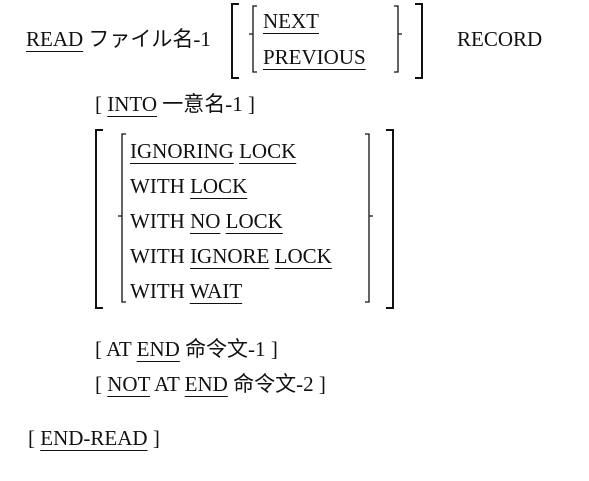 The image size is (589, 481). Describe the element at coordinates (99, 219) in the screenshot. I see `lock-outer-left-bracket` at that location.